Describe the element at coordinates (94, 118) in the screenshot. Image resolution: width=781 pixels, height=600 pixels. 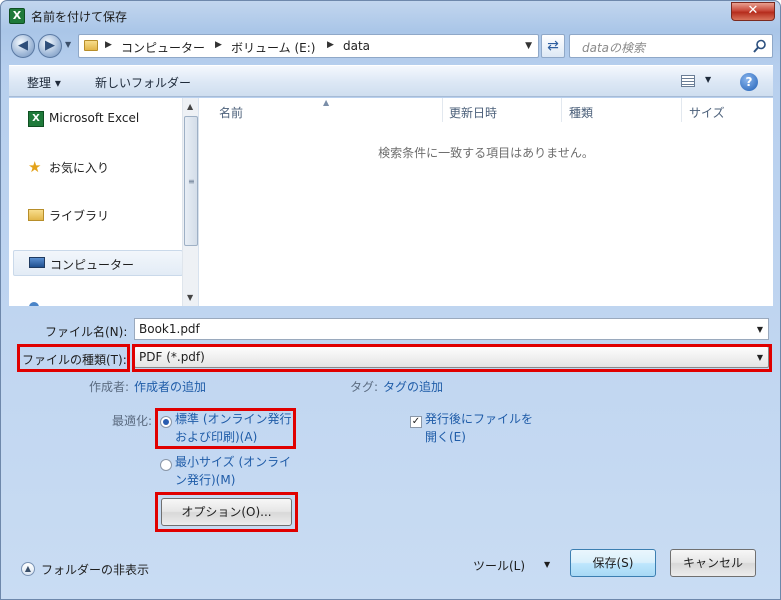
I see `nav-item-label: Microsoft Excel` at that location.